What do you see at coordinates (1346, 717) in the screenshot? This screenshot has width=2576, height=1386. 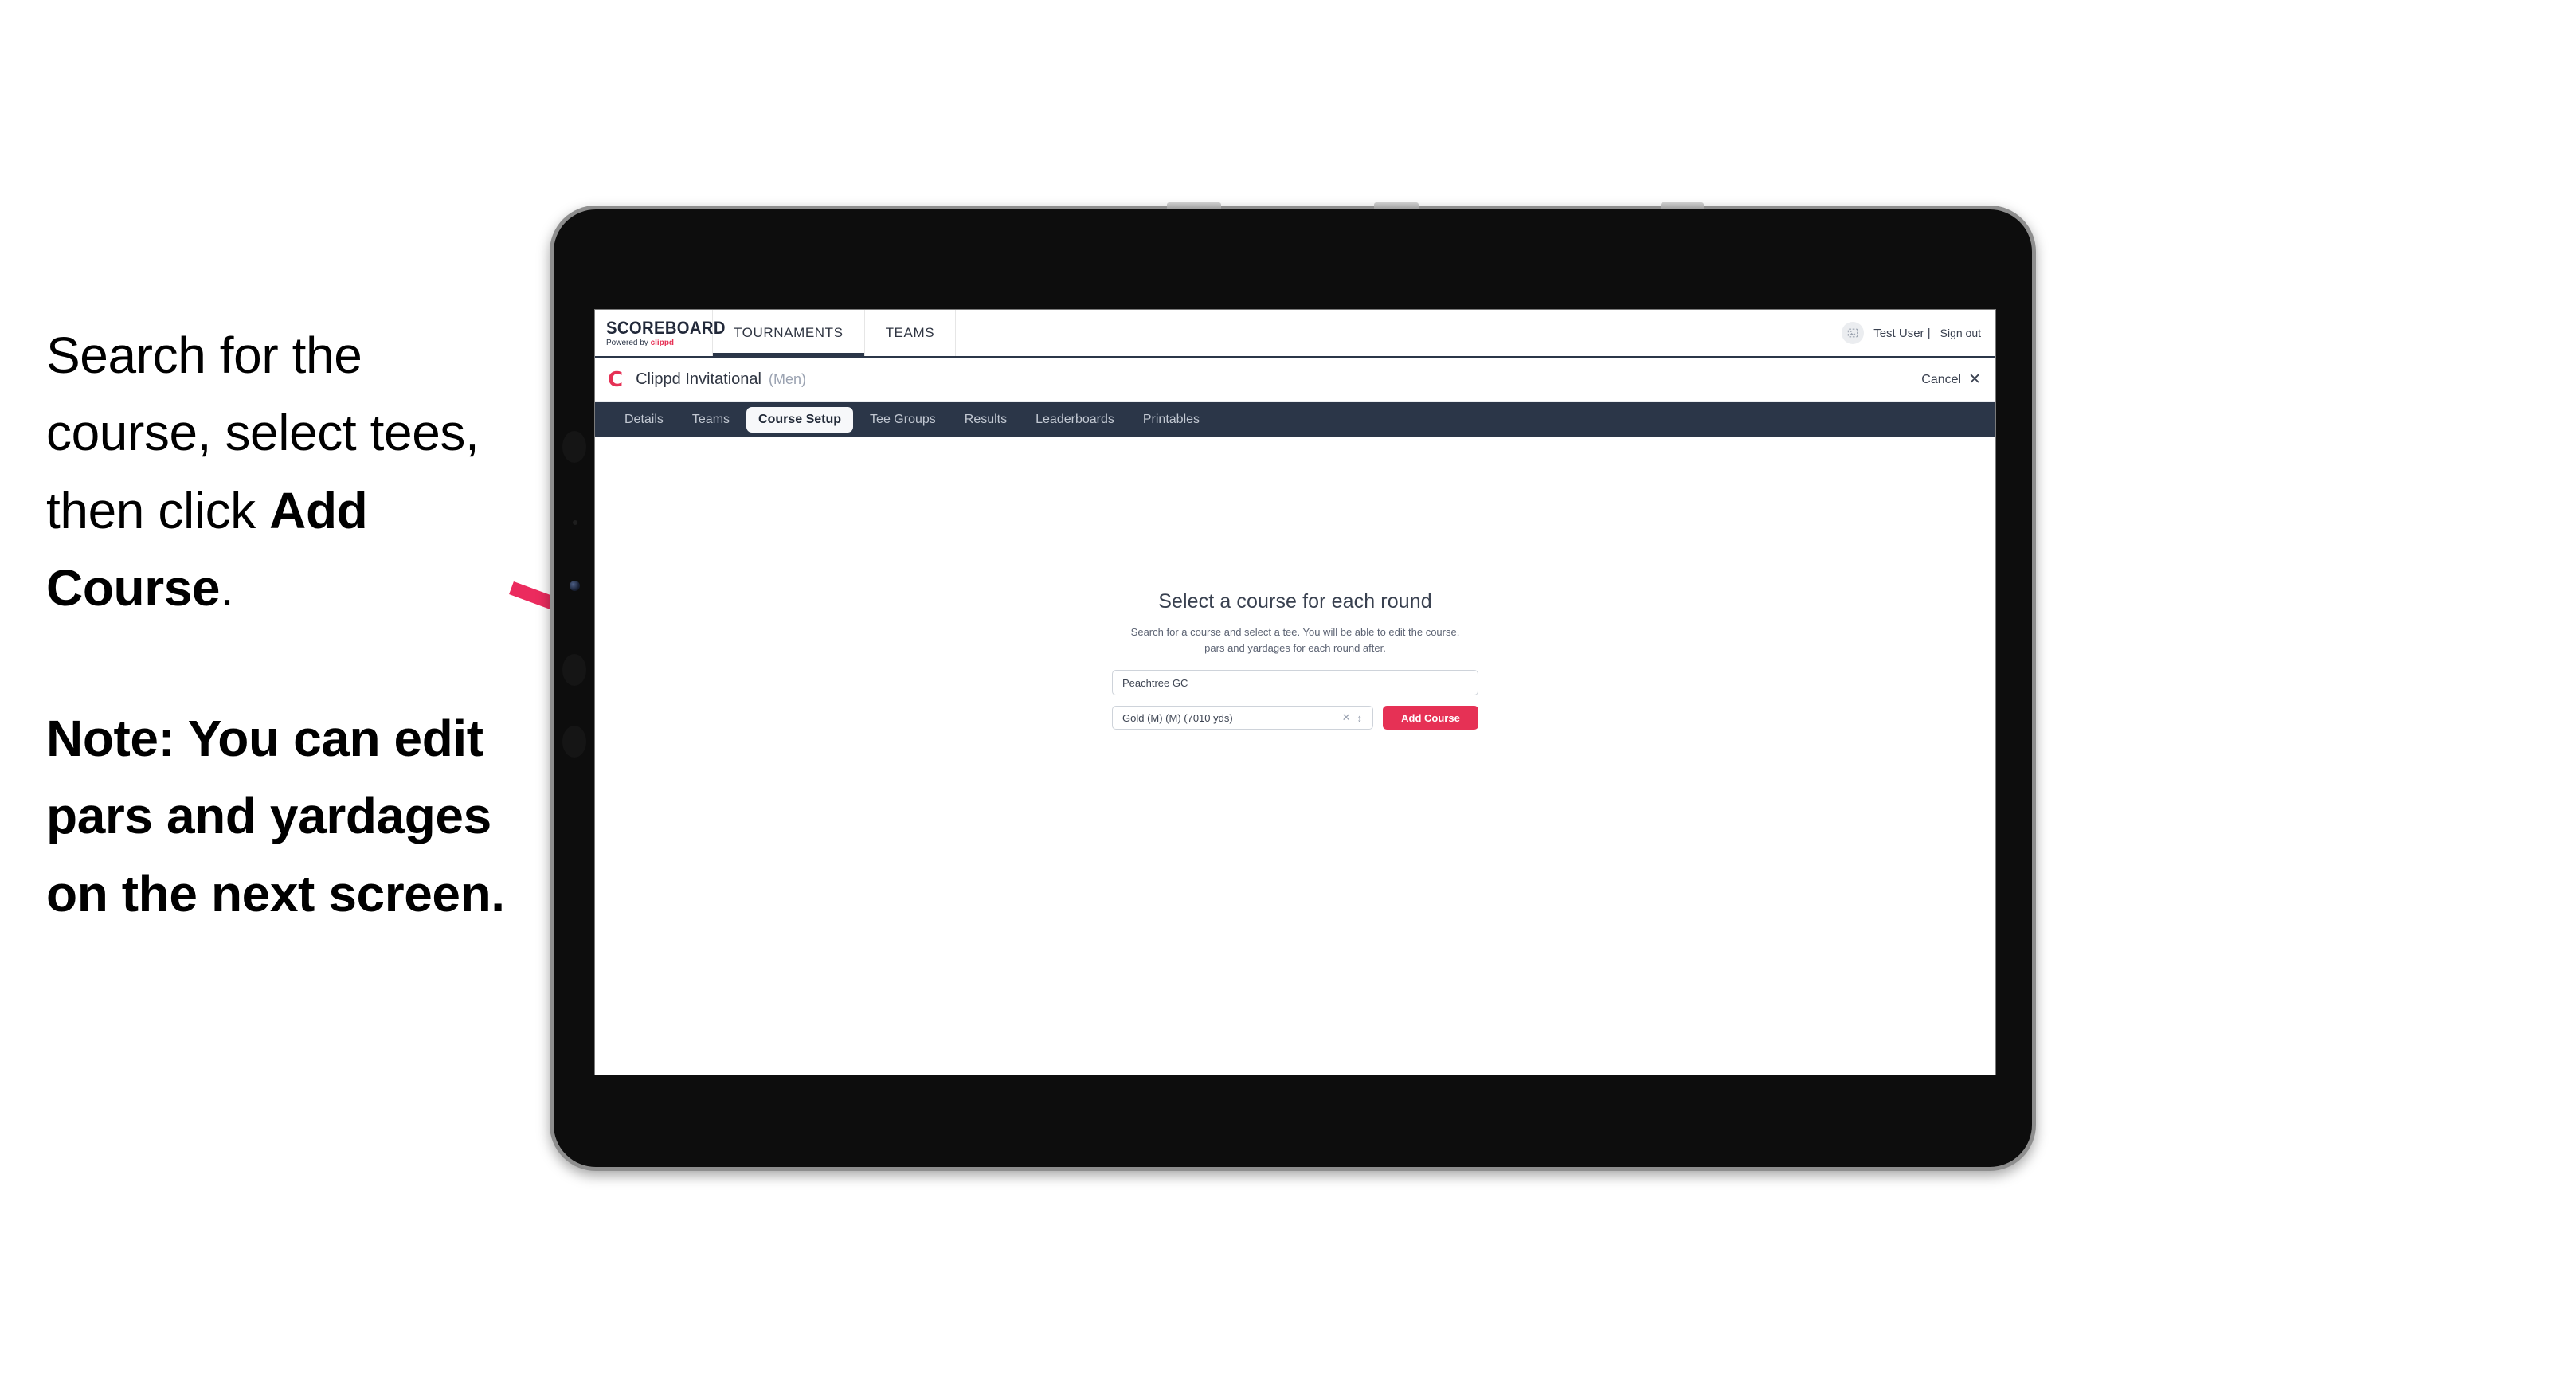 I see `clear-x-icon: ✕` at bounding box center [1346, 717].